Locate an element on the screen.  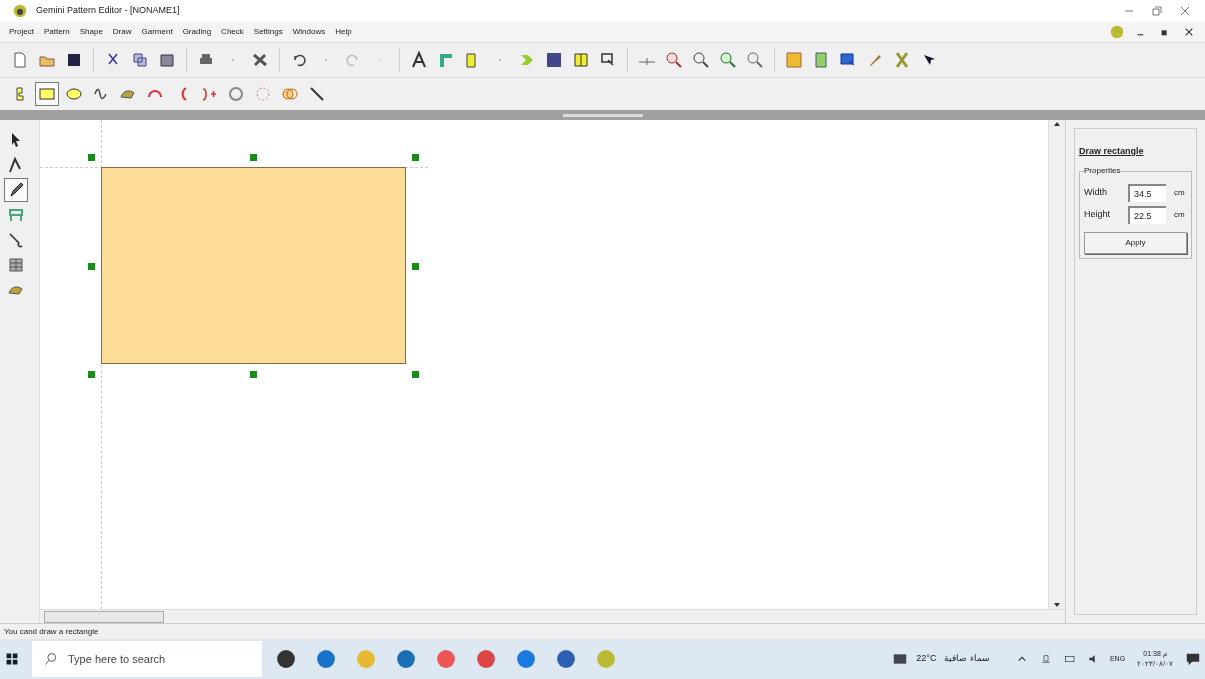
menu-item: Windows is located at coordinates (309, 32).